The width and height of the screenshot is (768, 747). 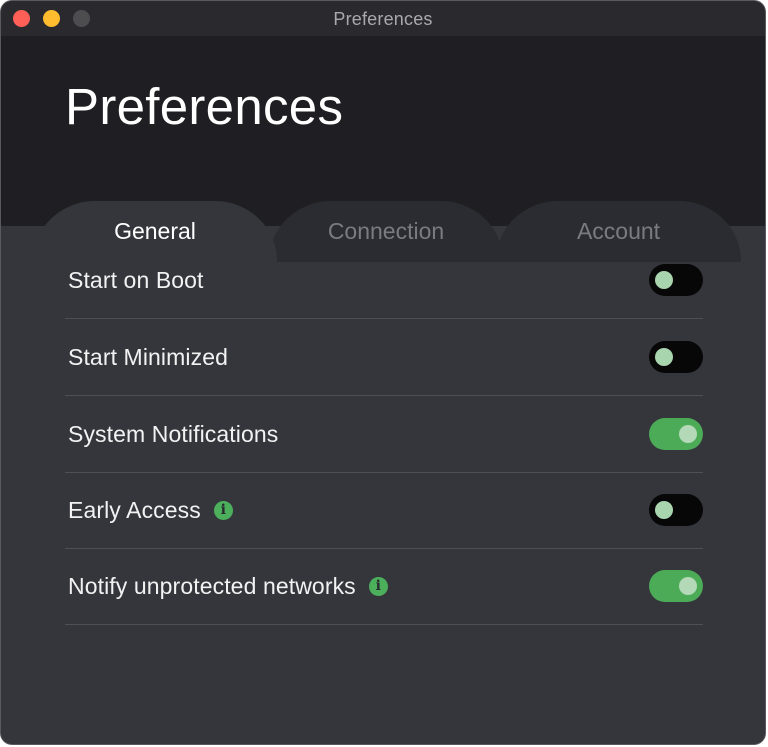 What do you see at coordinates (676, 280) in the screenshot?
I see `start-on-boot-toggle` at bounding box center [676, 280].